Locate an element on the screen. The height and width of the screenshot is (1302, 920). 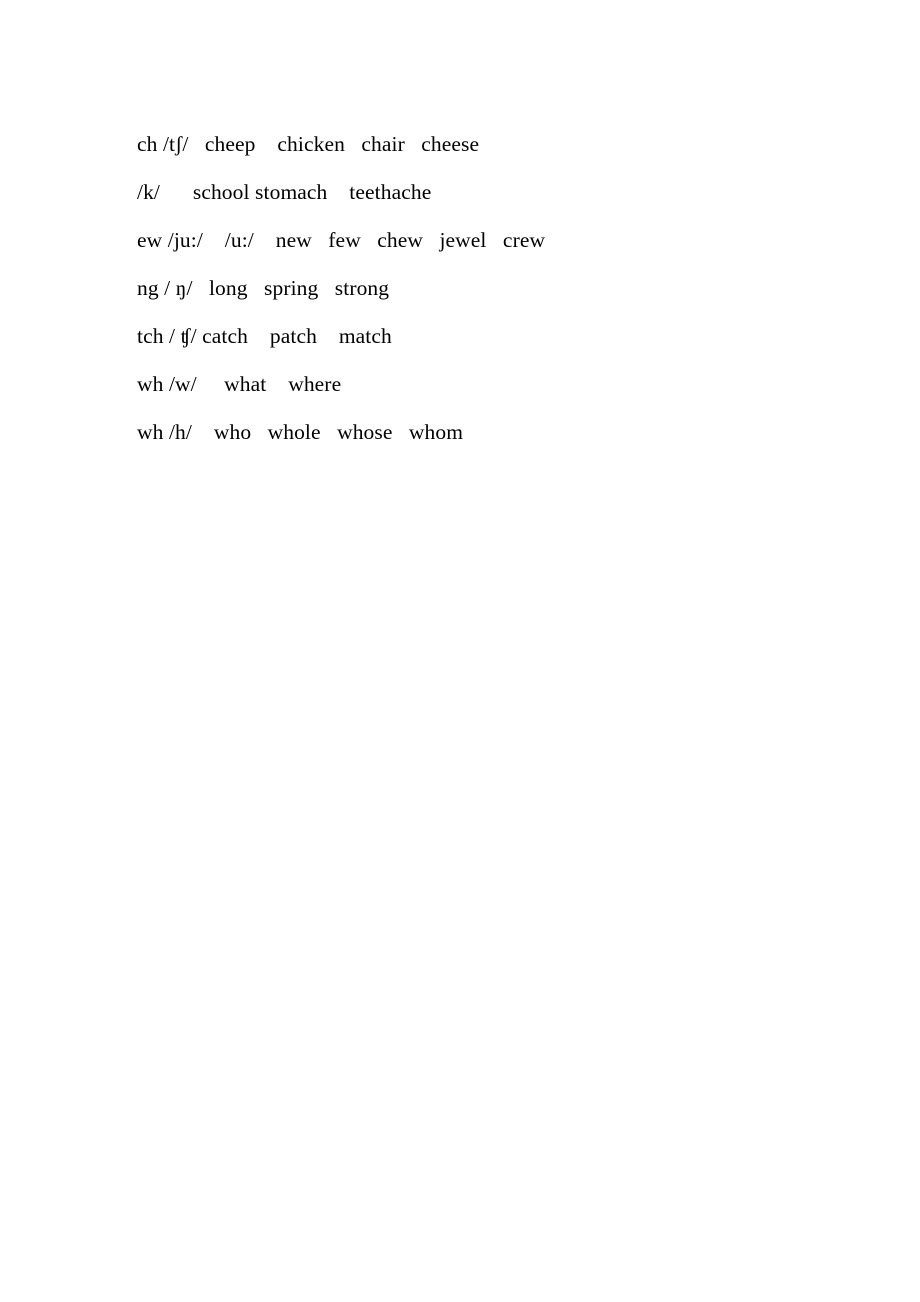
text-line-wh-h: wh /h/ who whole whose whom is located at coordinates (300, 432).